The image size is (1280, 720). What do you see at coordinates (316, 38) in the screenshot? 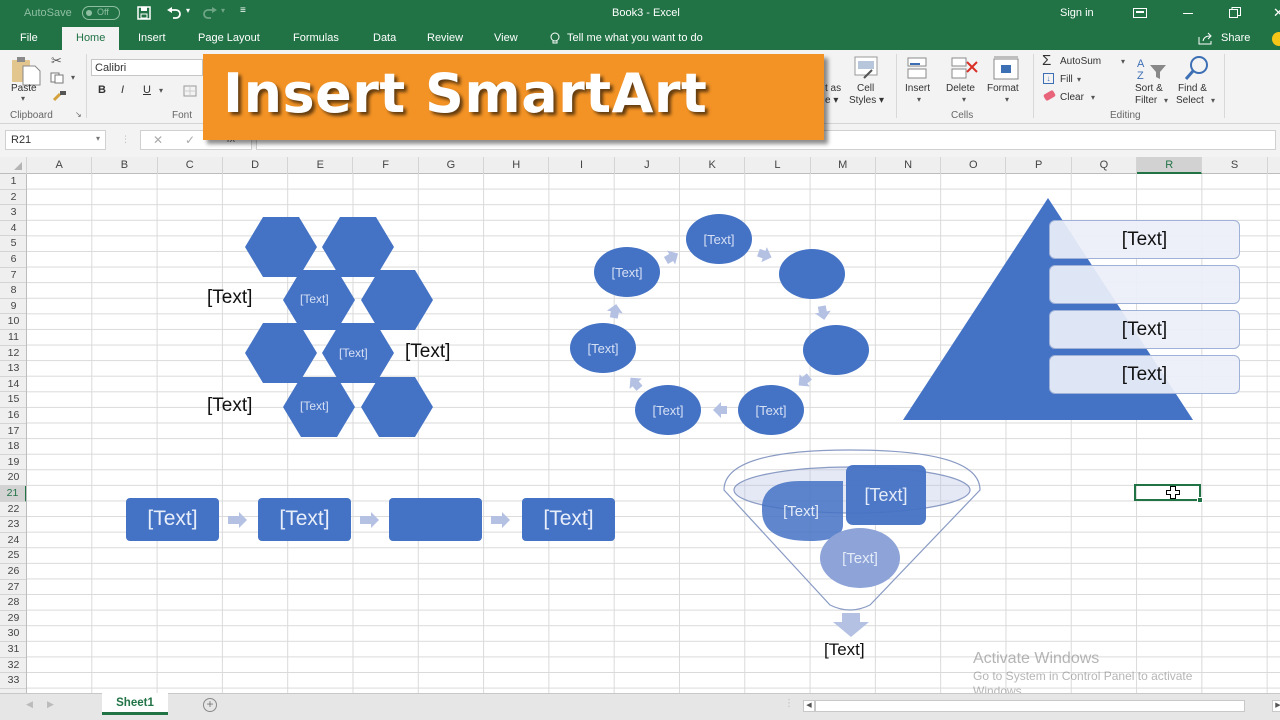
I see `tab-formulas: Formulas` at bounding box center [316, 38].